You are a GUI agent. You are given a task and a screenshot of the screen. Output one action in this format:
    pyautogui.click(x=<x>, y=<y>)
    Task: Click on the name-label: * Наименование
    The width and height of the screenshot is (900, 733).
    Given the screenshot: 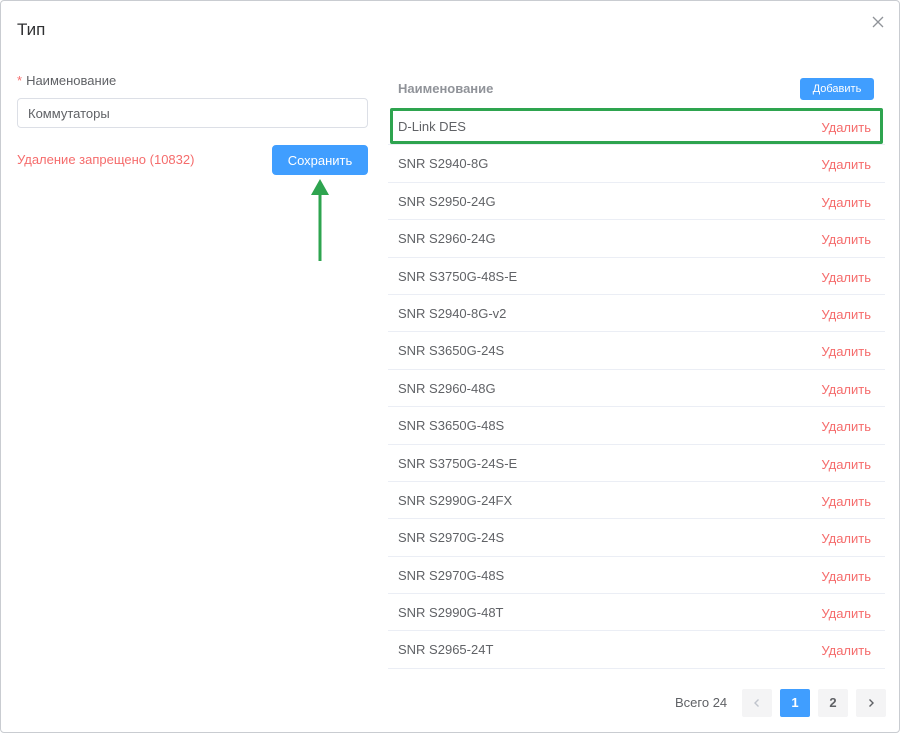 What is the action you would take?
    pyautogui.click(x=66, y=80)
    